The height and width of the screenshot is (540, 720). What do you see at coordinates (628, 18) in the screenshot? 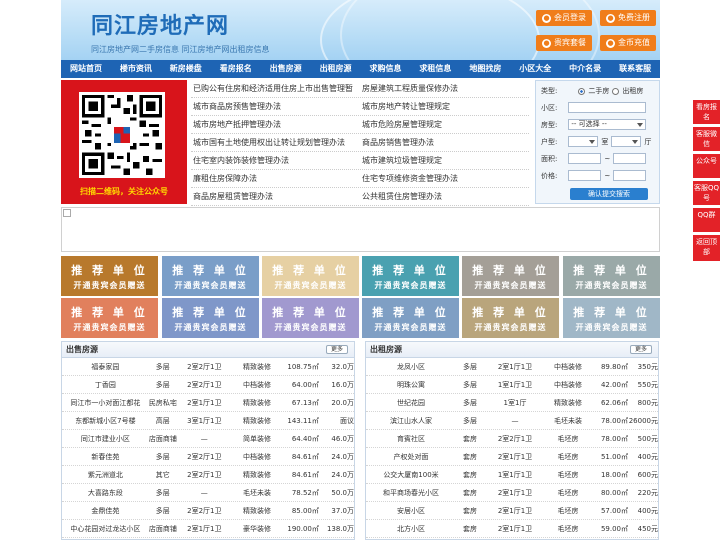
I see `register-button: ● 免费注册` at bounding box center [628, 18].